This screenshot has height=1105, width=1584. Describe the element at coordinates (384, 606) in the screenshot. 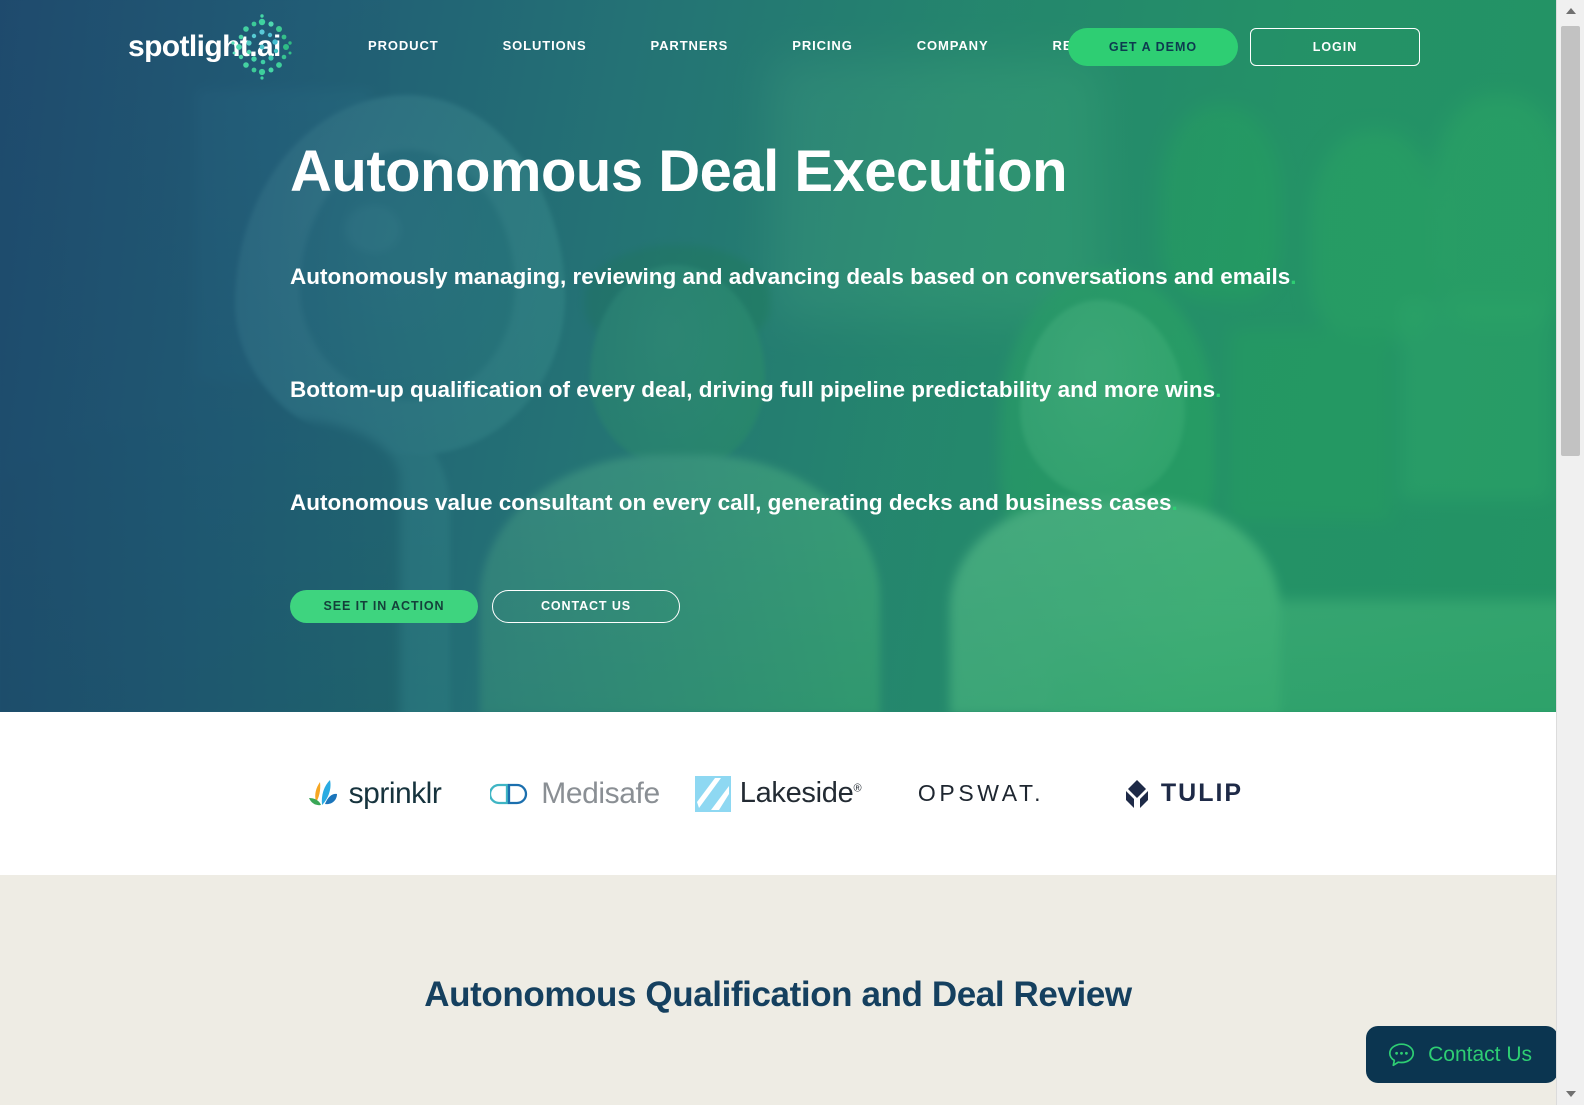

I see `see-it-in-action-button: SEE IT IN ACTION` at that location.